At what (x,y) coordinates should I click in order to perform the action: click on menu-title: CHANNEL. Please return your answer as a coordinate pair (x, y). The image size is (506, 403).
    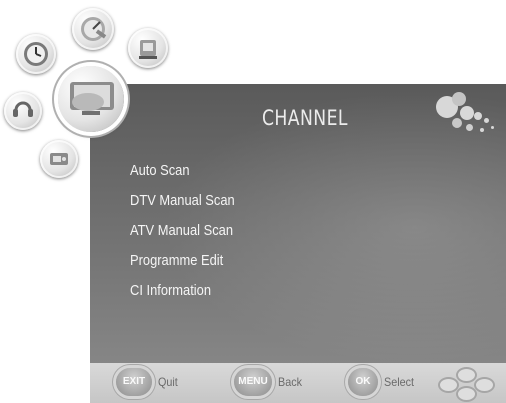
    Looking at the image, I should click on (305, 118).